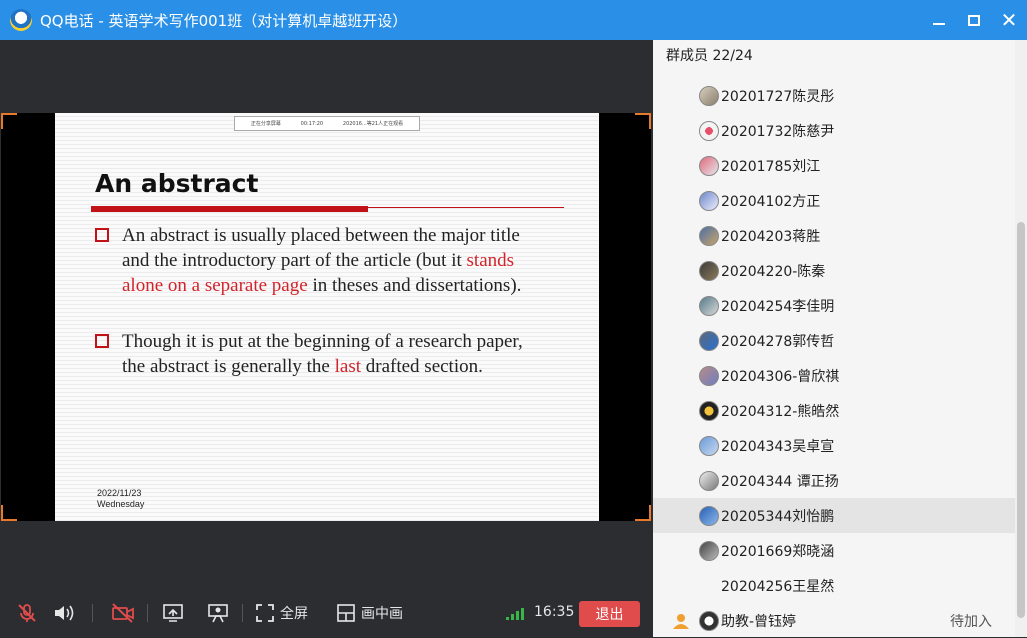 This screenshot has height=638, width=1027. I want to click on member-name: 20201785刘江, so click(771, 166).